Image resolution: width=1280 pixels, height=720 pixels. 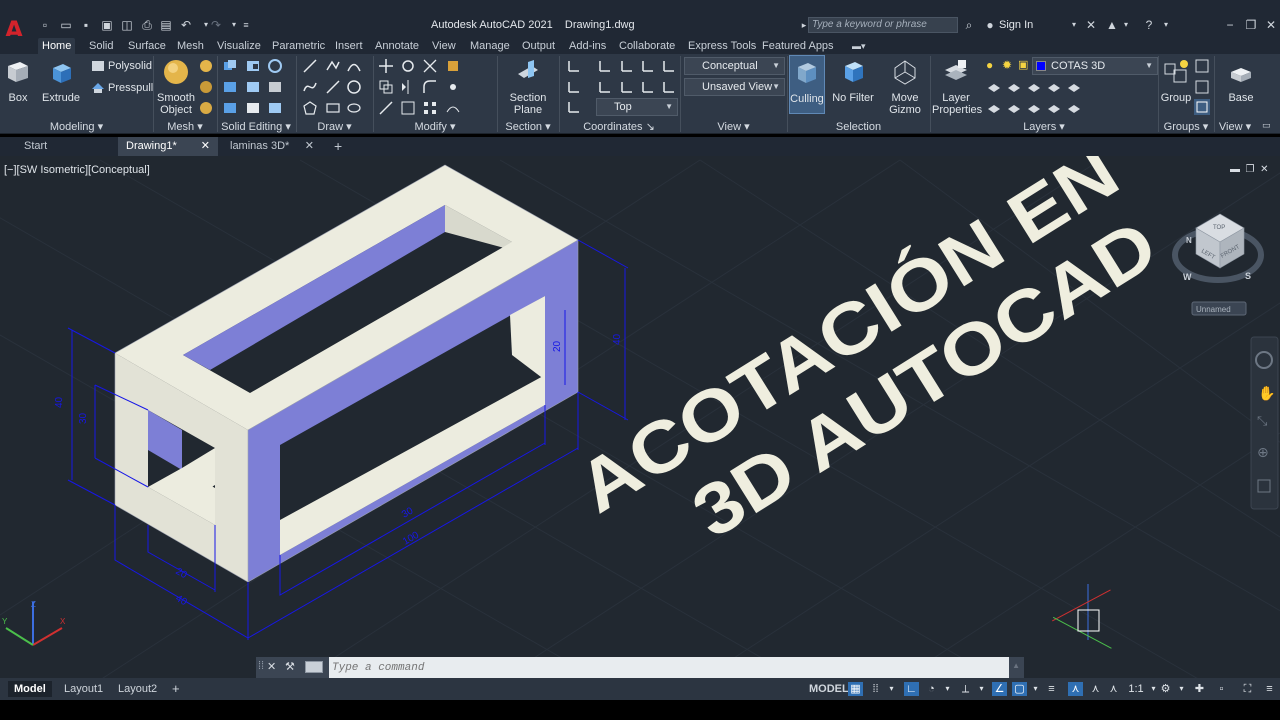 What do you see at coordinates (386, 66) in the screenshot?
I see `move-icon` at bounding box center [386, 66].